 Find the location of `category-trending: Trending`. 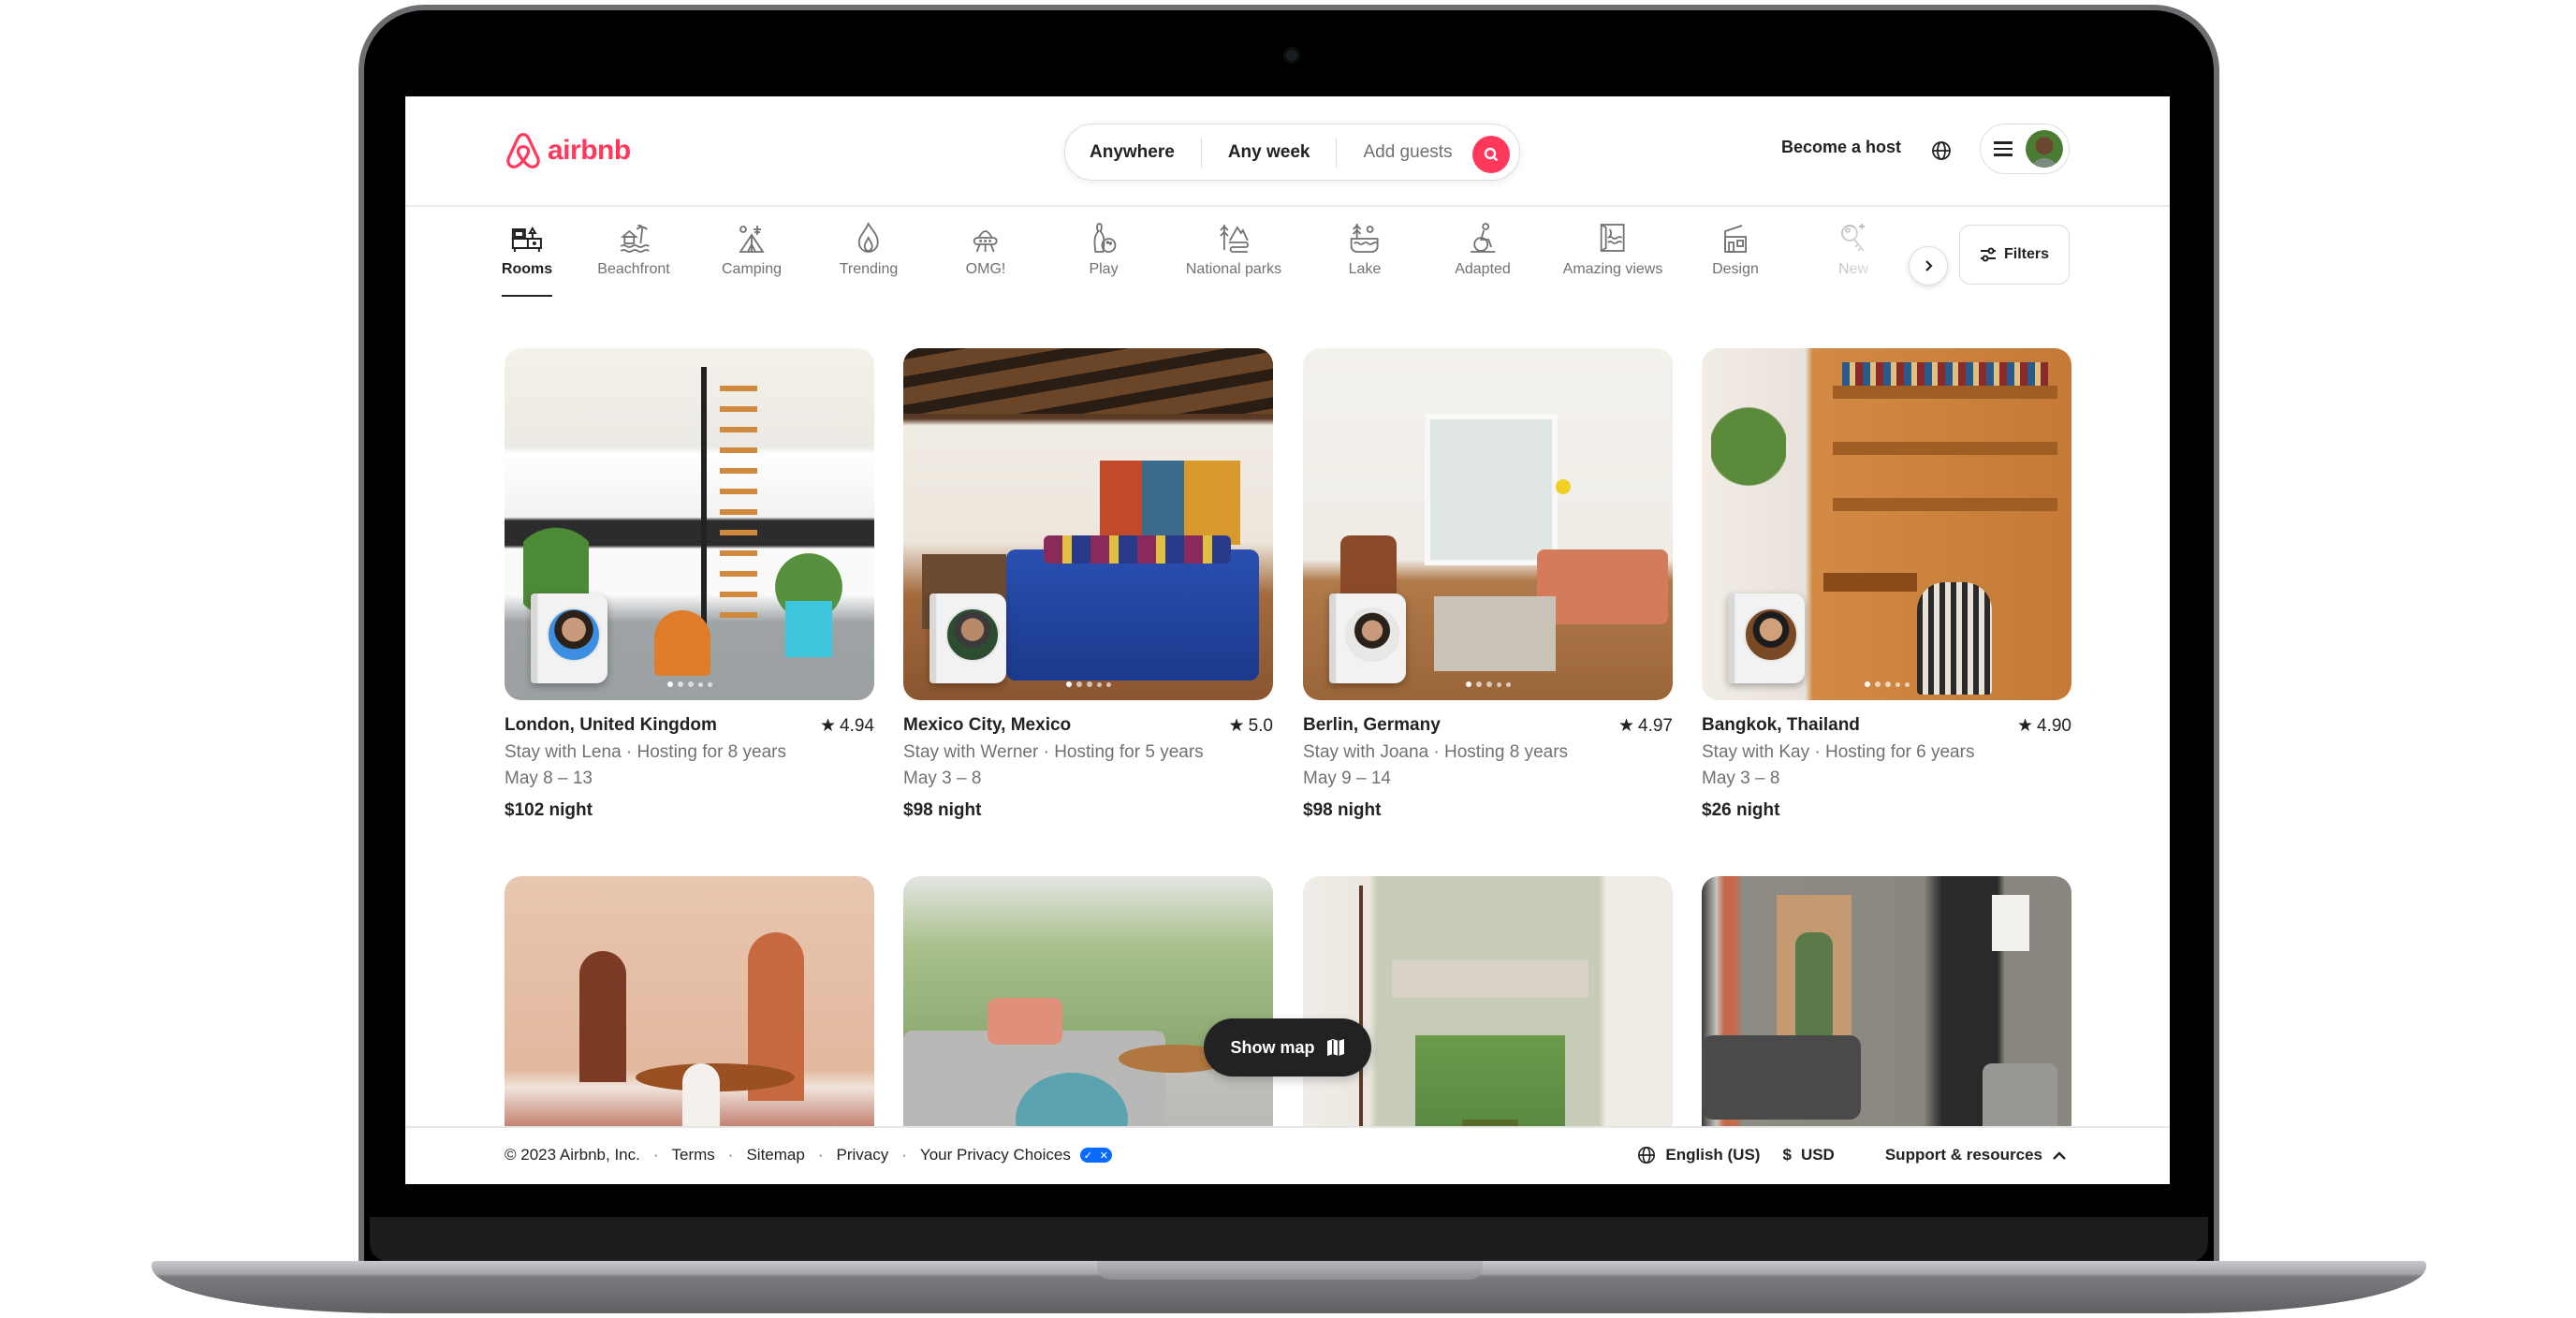

category-trending: Trending is located at coordinates (869, 249).